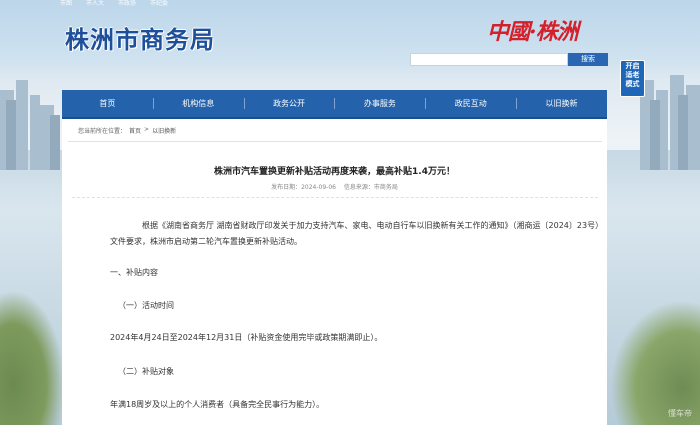  I want to click on nav-item-trade-in: 以旧换新, so click(561, 103).